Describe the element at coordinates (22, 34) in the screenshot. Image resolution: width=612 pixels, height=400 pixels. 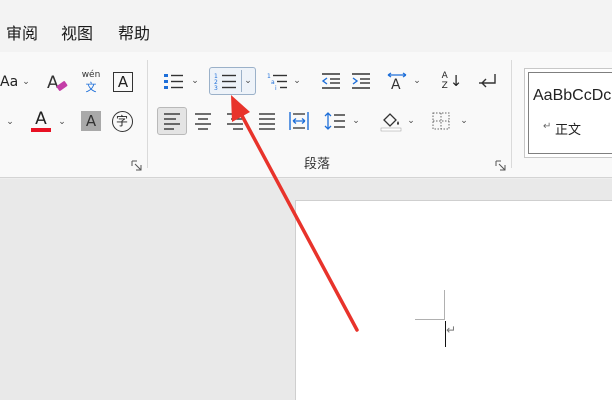
I see `menu-review: 审阅` at that location.